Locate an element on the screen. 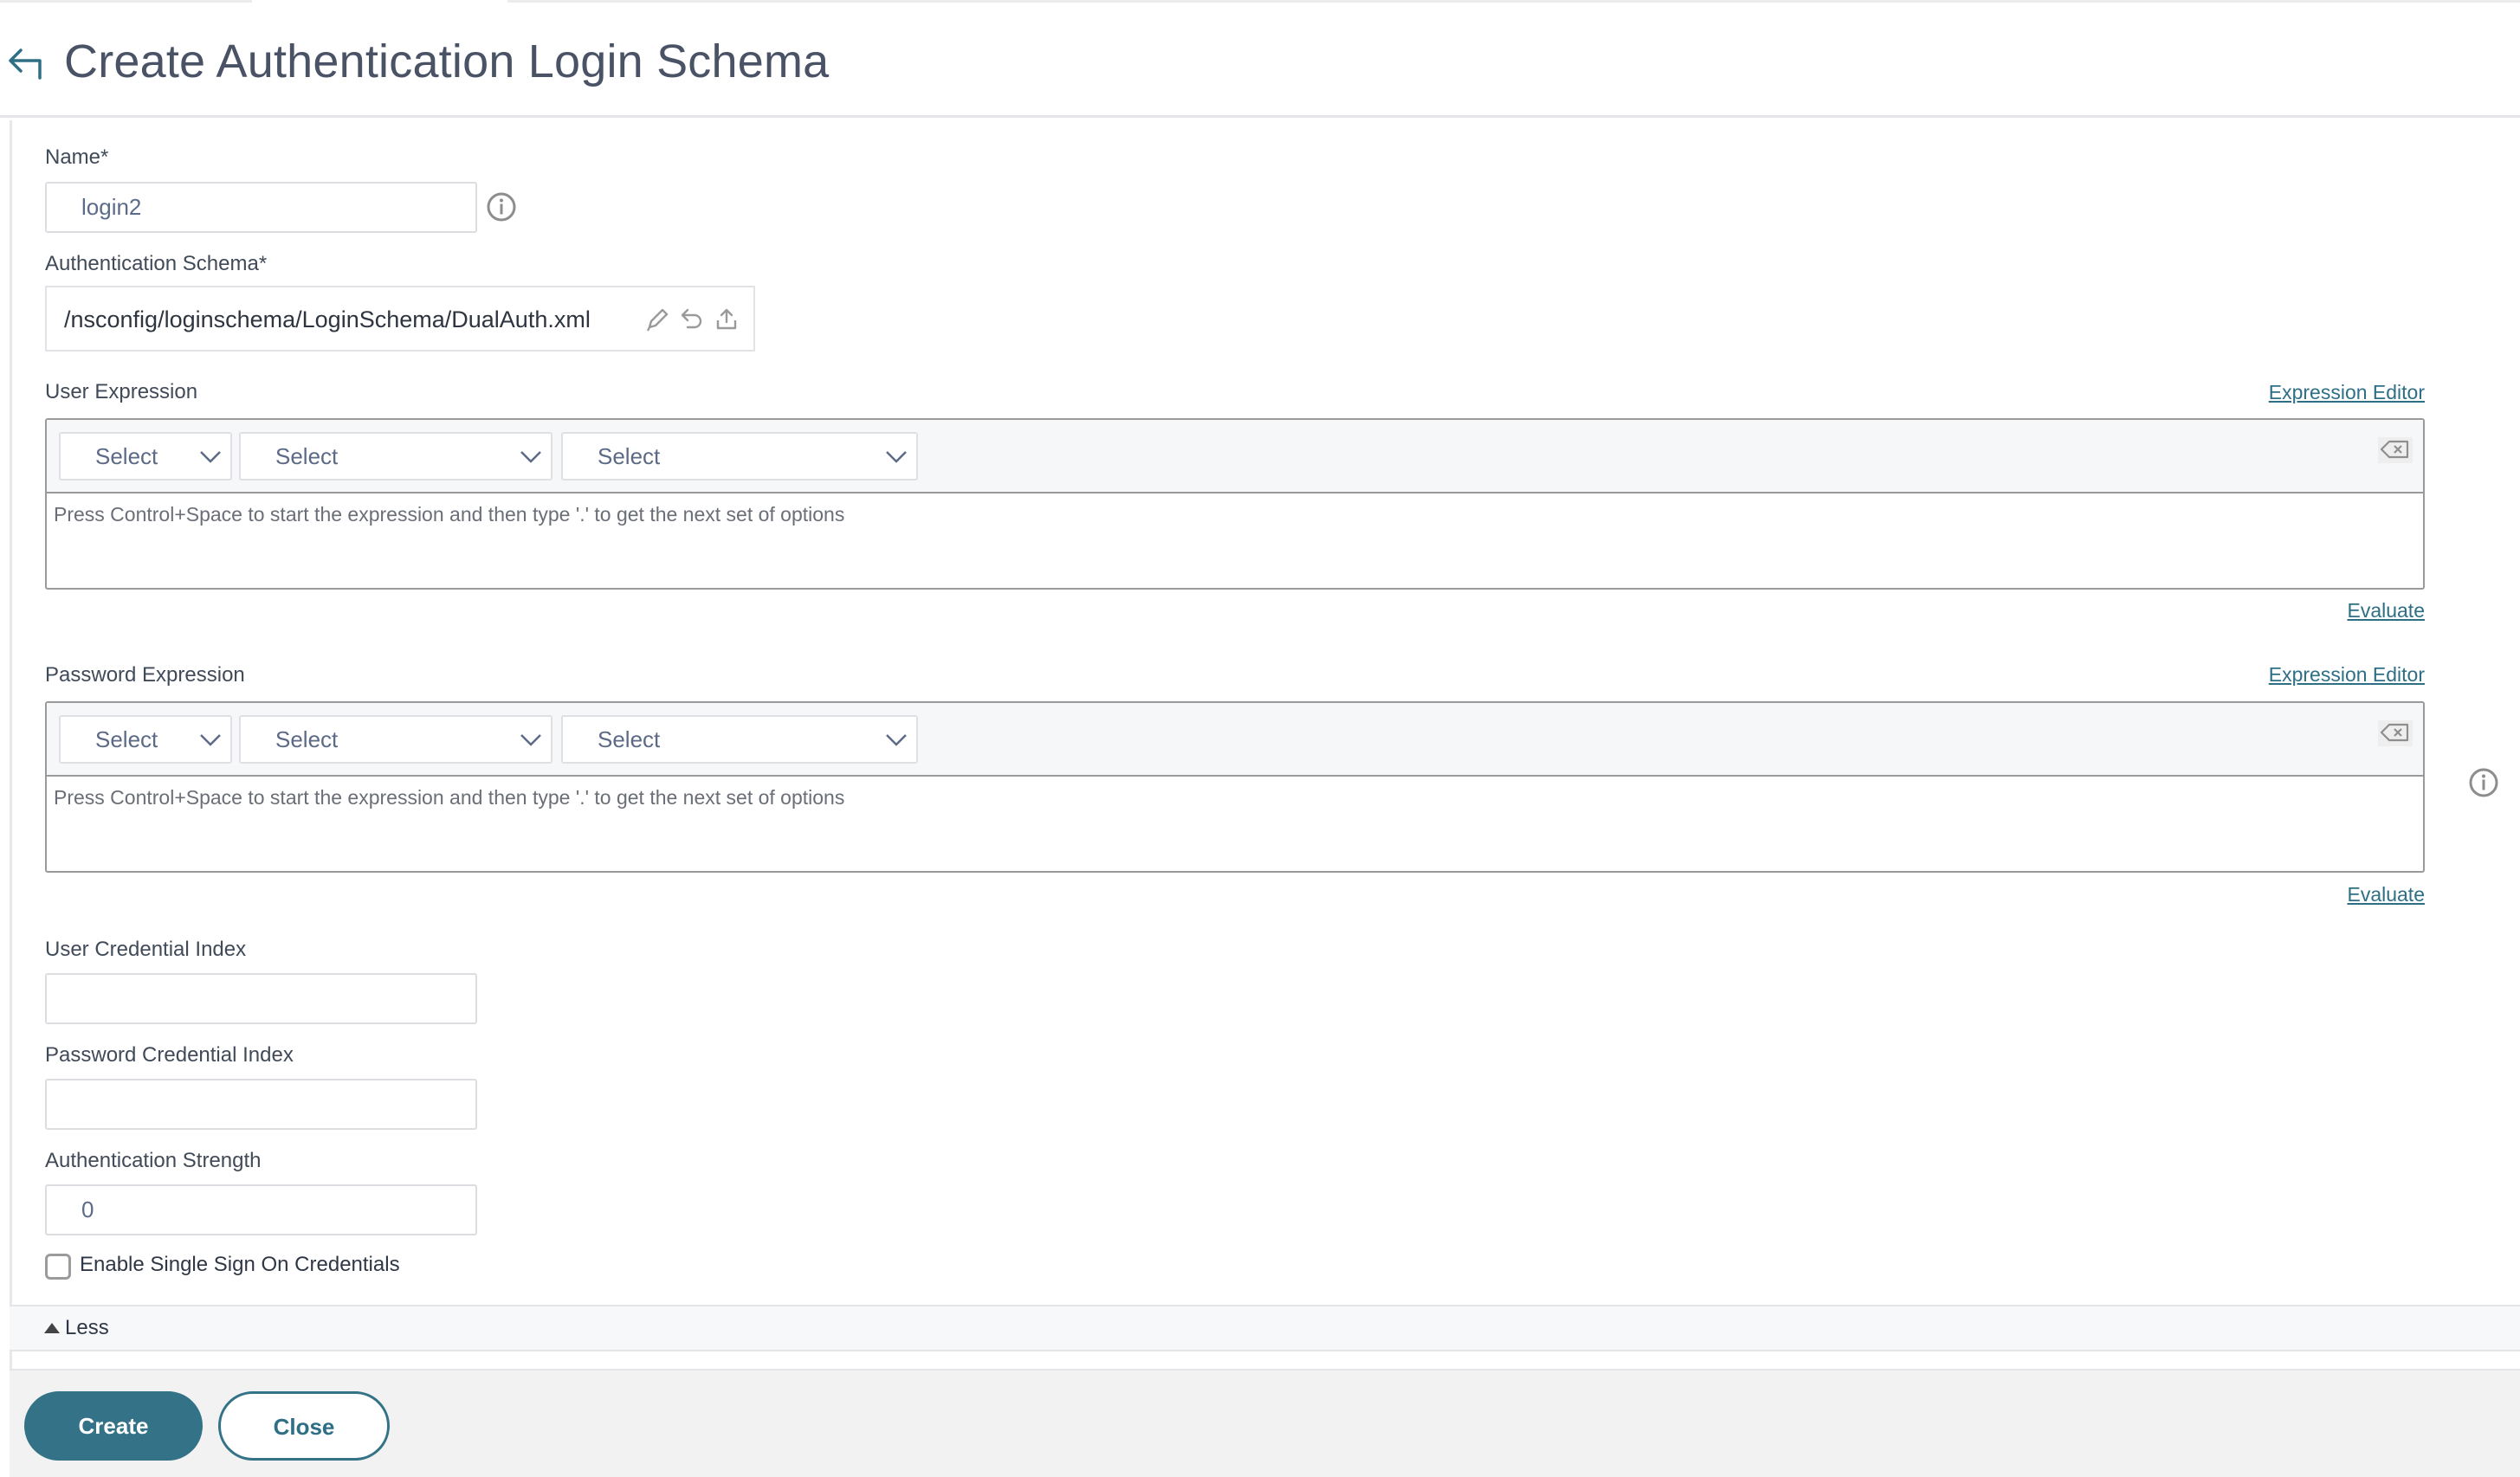 The height and width of the screenshot is (1477, 2520). password-expr-select-2: Select is located at coordinates (395, 739).